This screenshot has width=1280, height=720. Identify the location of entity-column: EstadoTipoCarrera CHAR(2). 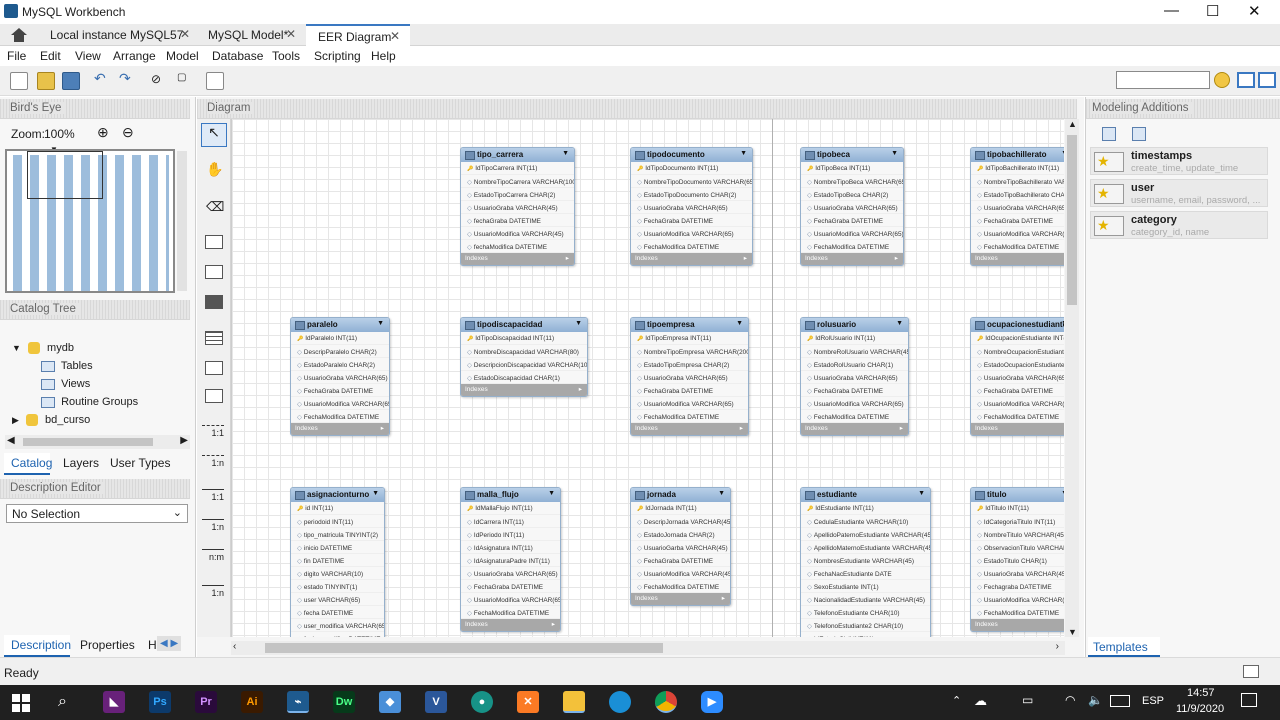
(517, 194).